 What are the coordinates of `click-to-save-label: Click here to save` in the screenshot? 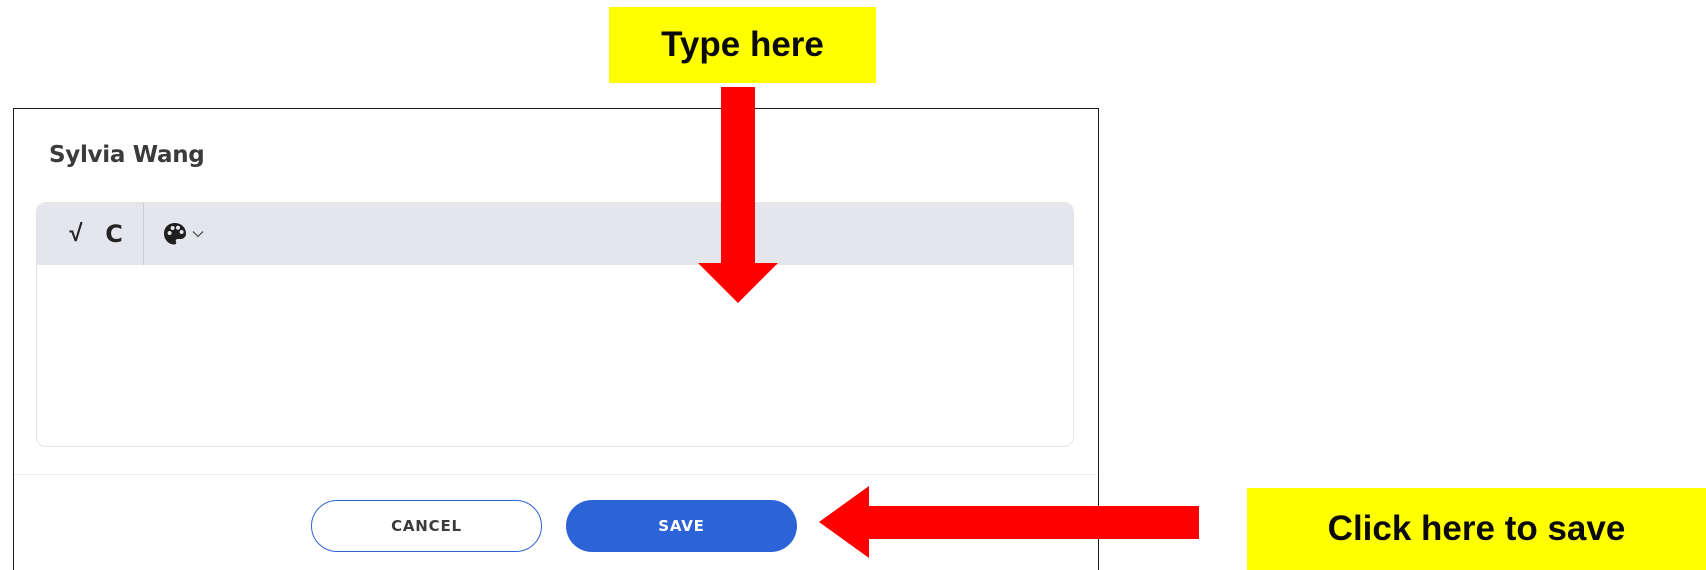 It's located at (1476, 528).